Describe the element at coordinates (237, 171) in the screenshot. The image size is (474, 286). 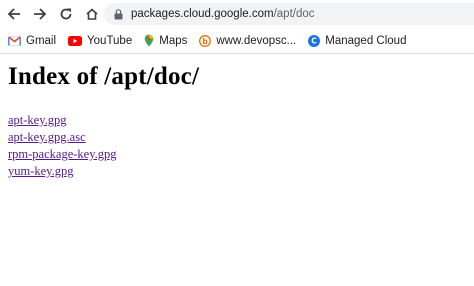
I see `file-link: yum-key.gpg` at that location.